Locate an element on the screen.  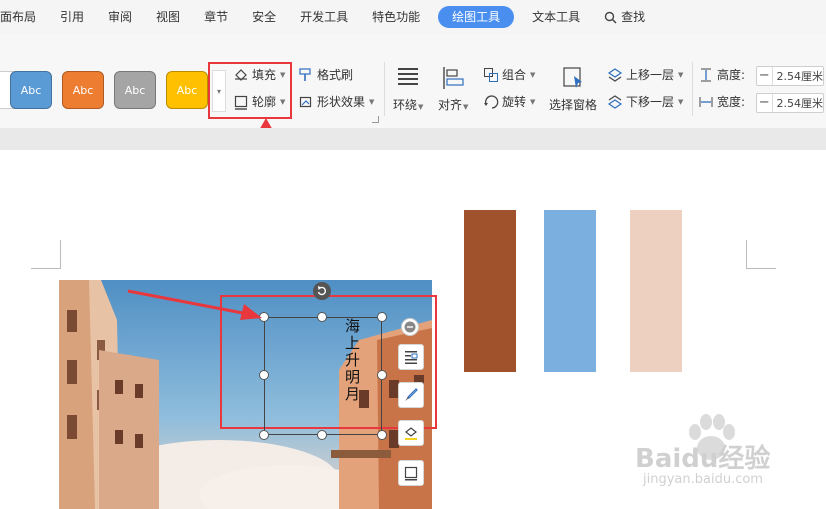
bring-forward-label: 上移一层 is located at coordinates (650, 75).